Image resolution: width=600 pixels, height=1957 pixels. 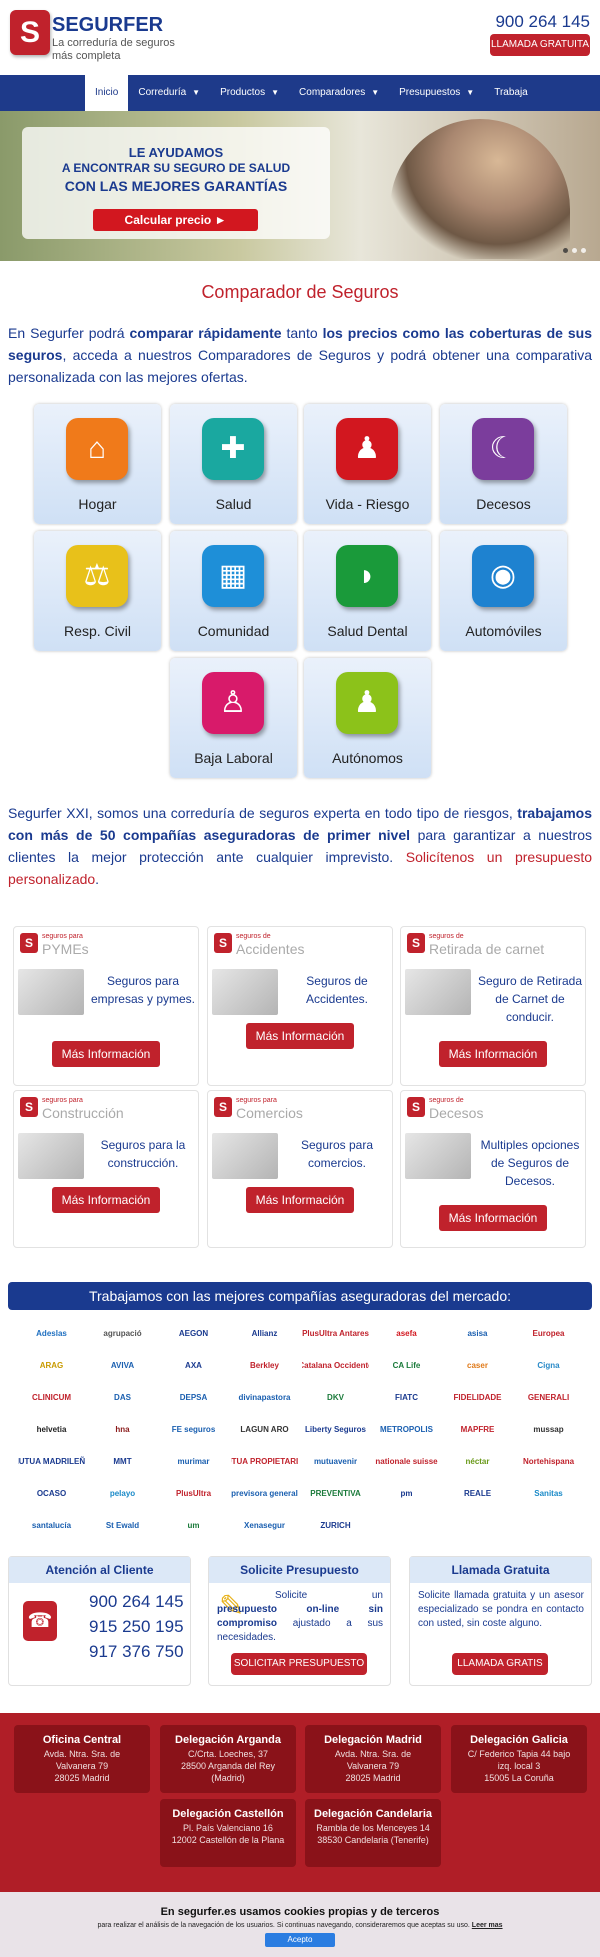 I want to click on phone-number: 917 376 750, so click(x=136, y=1651).